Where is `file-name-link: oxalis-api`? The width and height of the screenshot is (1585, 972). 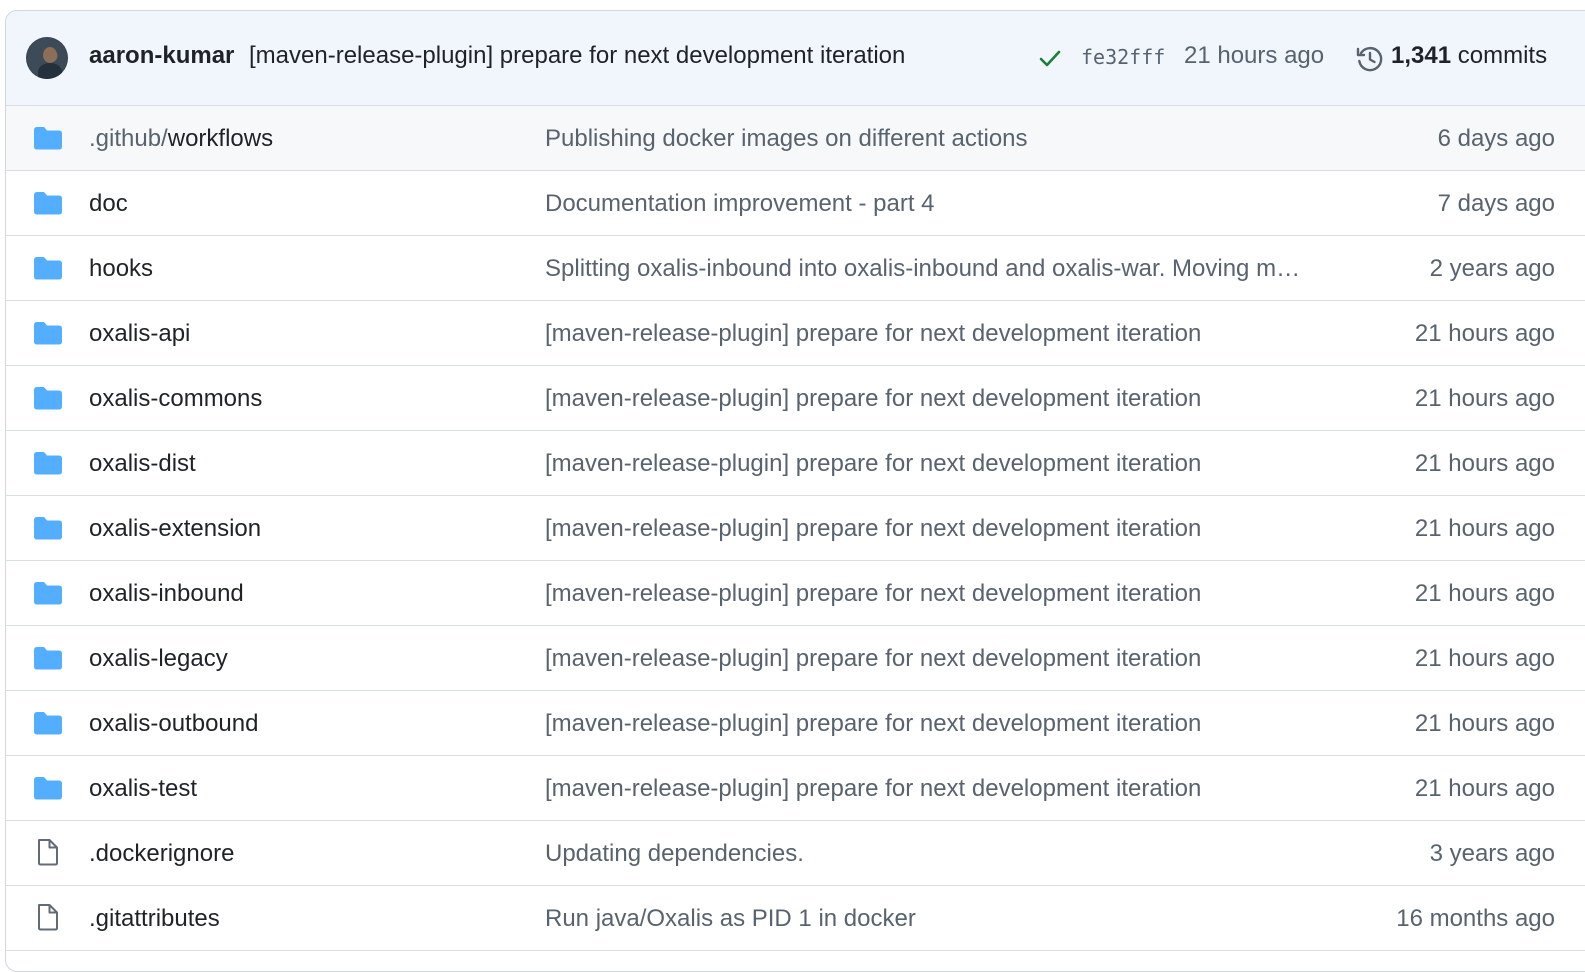 file-name-link: oxalis-api is located at coordinates (139, 334).